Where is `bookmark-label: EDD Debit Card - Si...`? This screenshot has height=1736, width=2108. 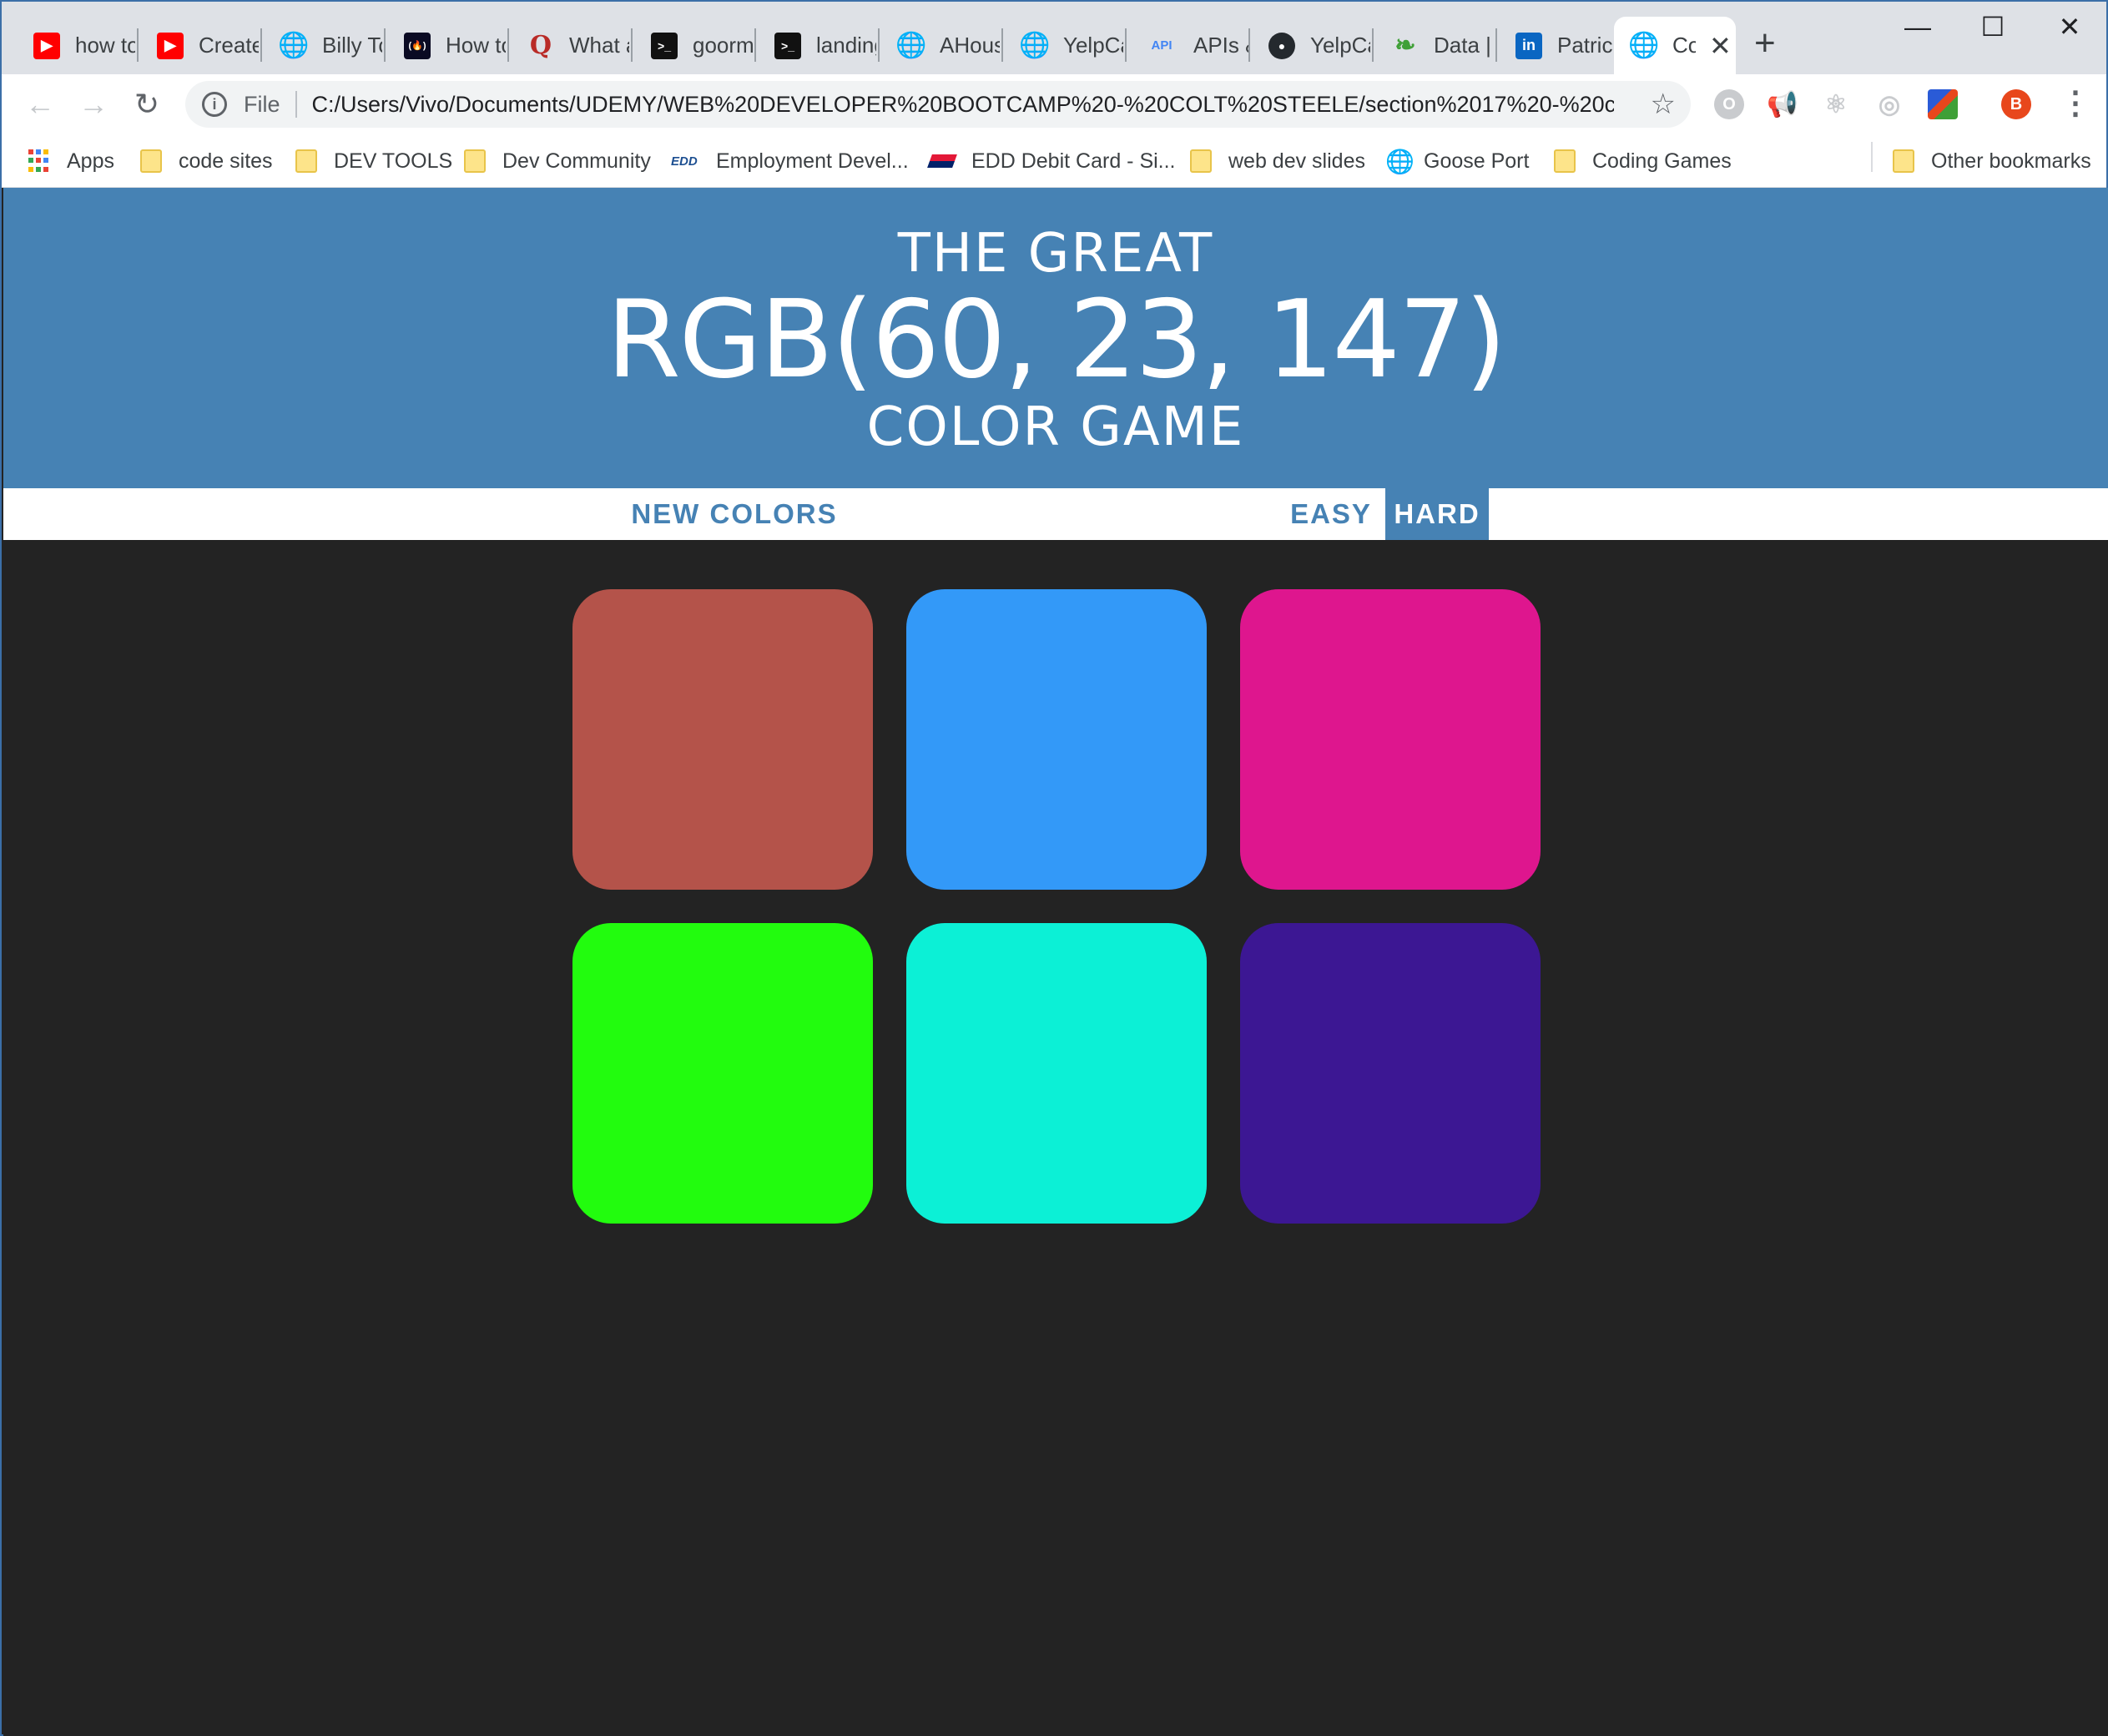
bookmark-label: EDD Debit Card - Si... is located at coordinates (1073, 161).